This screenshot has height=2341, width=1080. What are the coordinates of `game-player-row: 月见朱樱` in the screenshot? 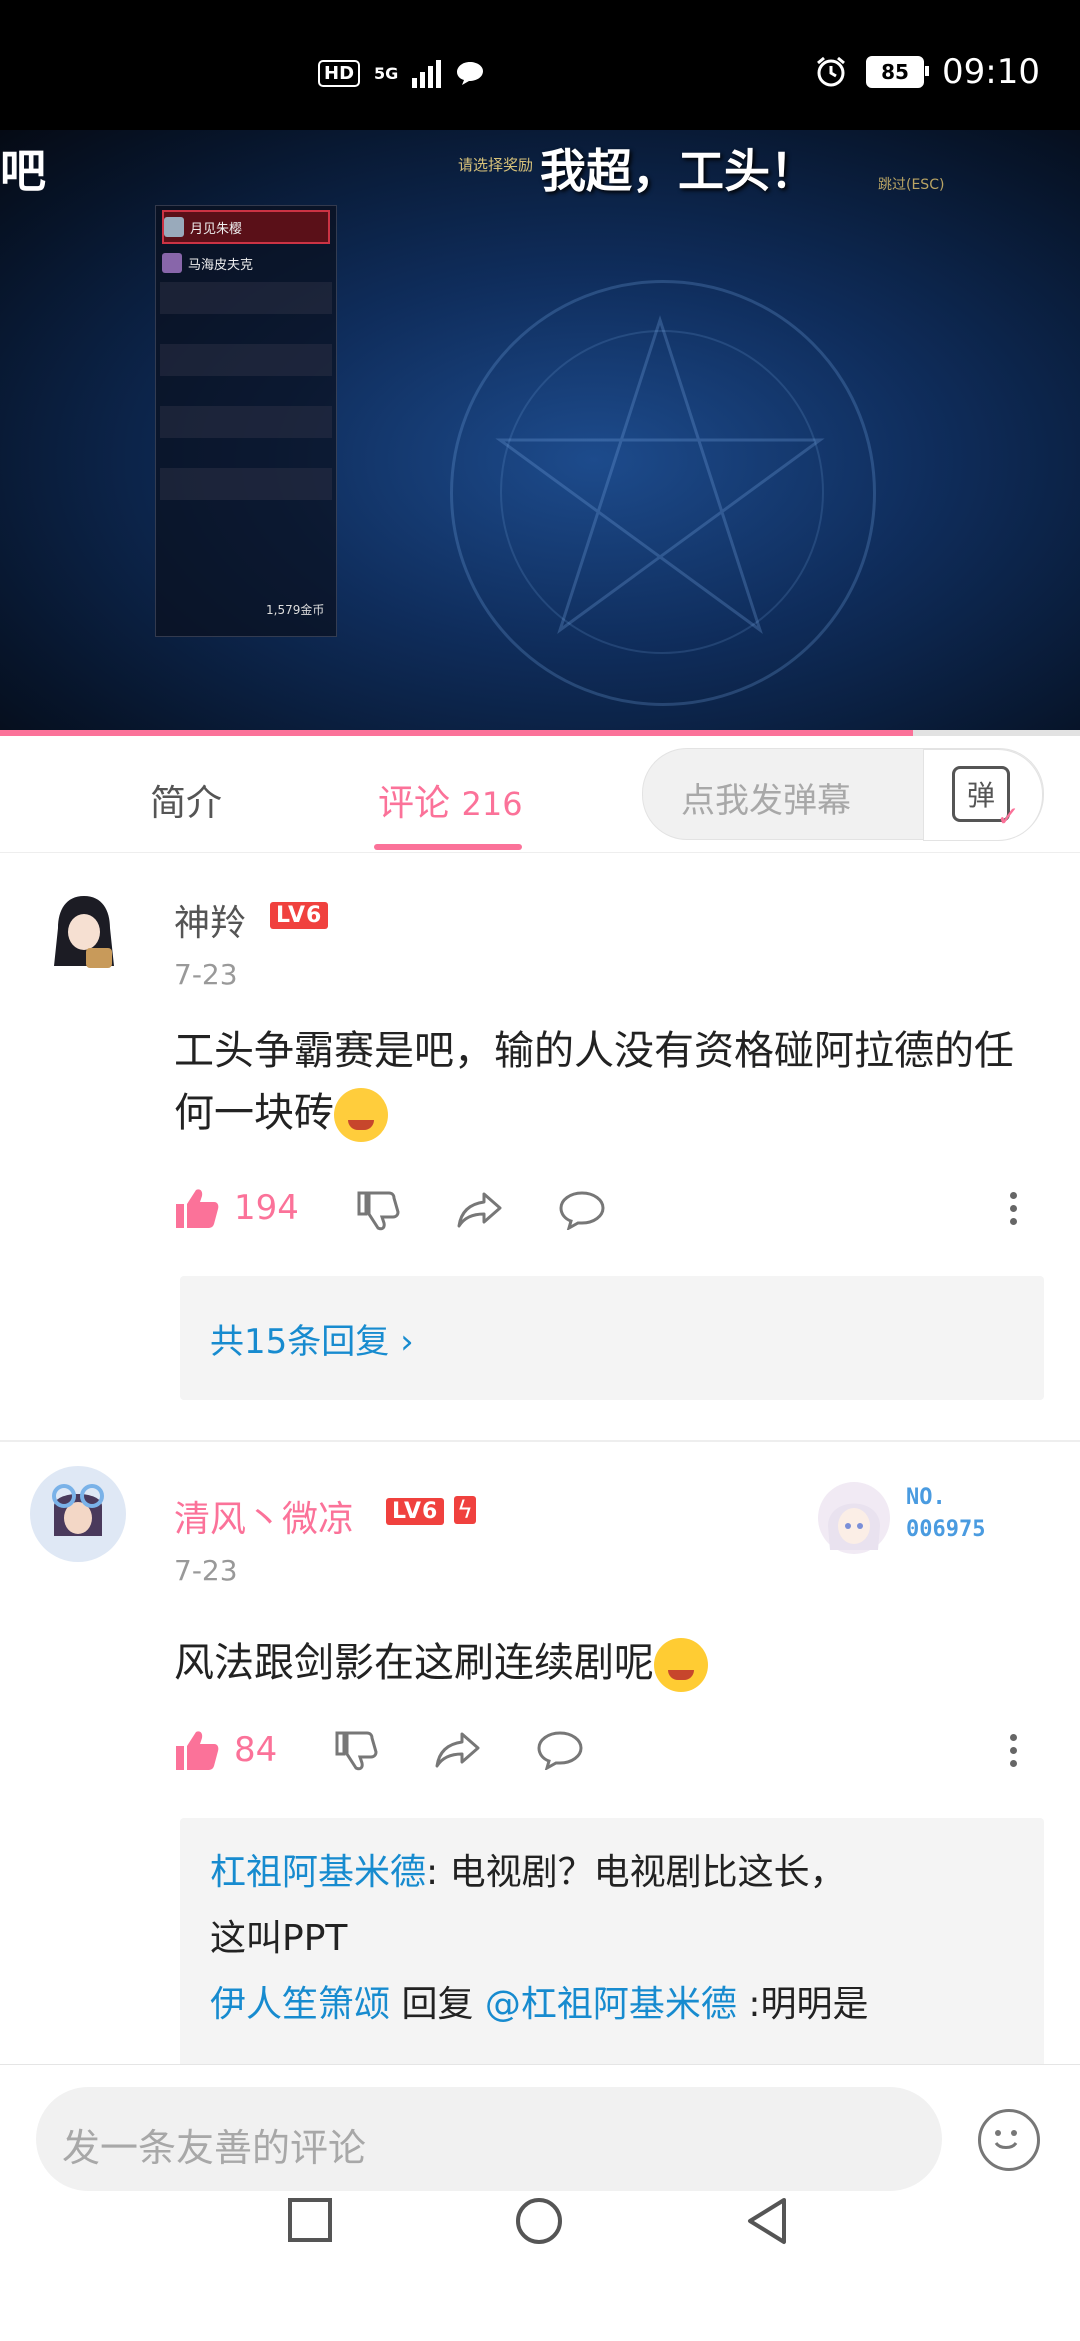 It's located at (246, 227).